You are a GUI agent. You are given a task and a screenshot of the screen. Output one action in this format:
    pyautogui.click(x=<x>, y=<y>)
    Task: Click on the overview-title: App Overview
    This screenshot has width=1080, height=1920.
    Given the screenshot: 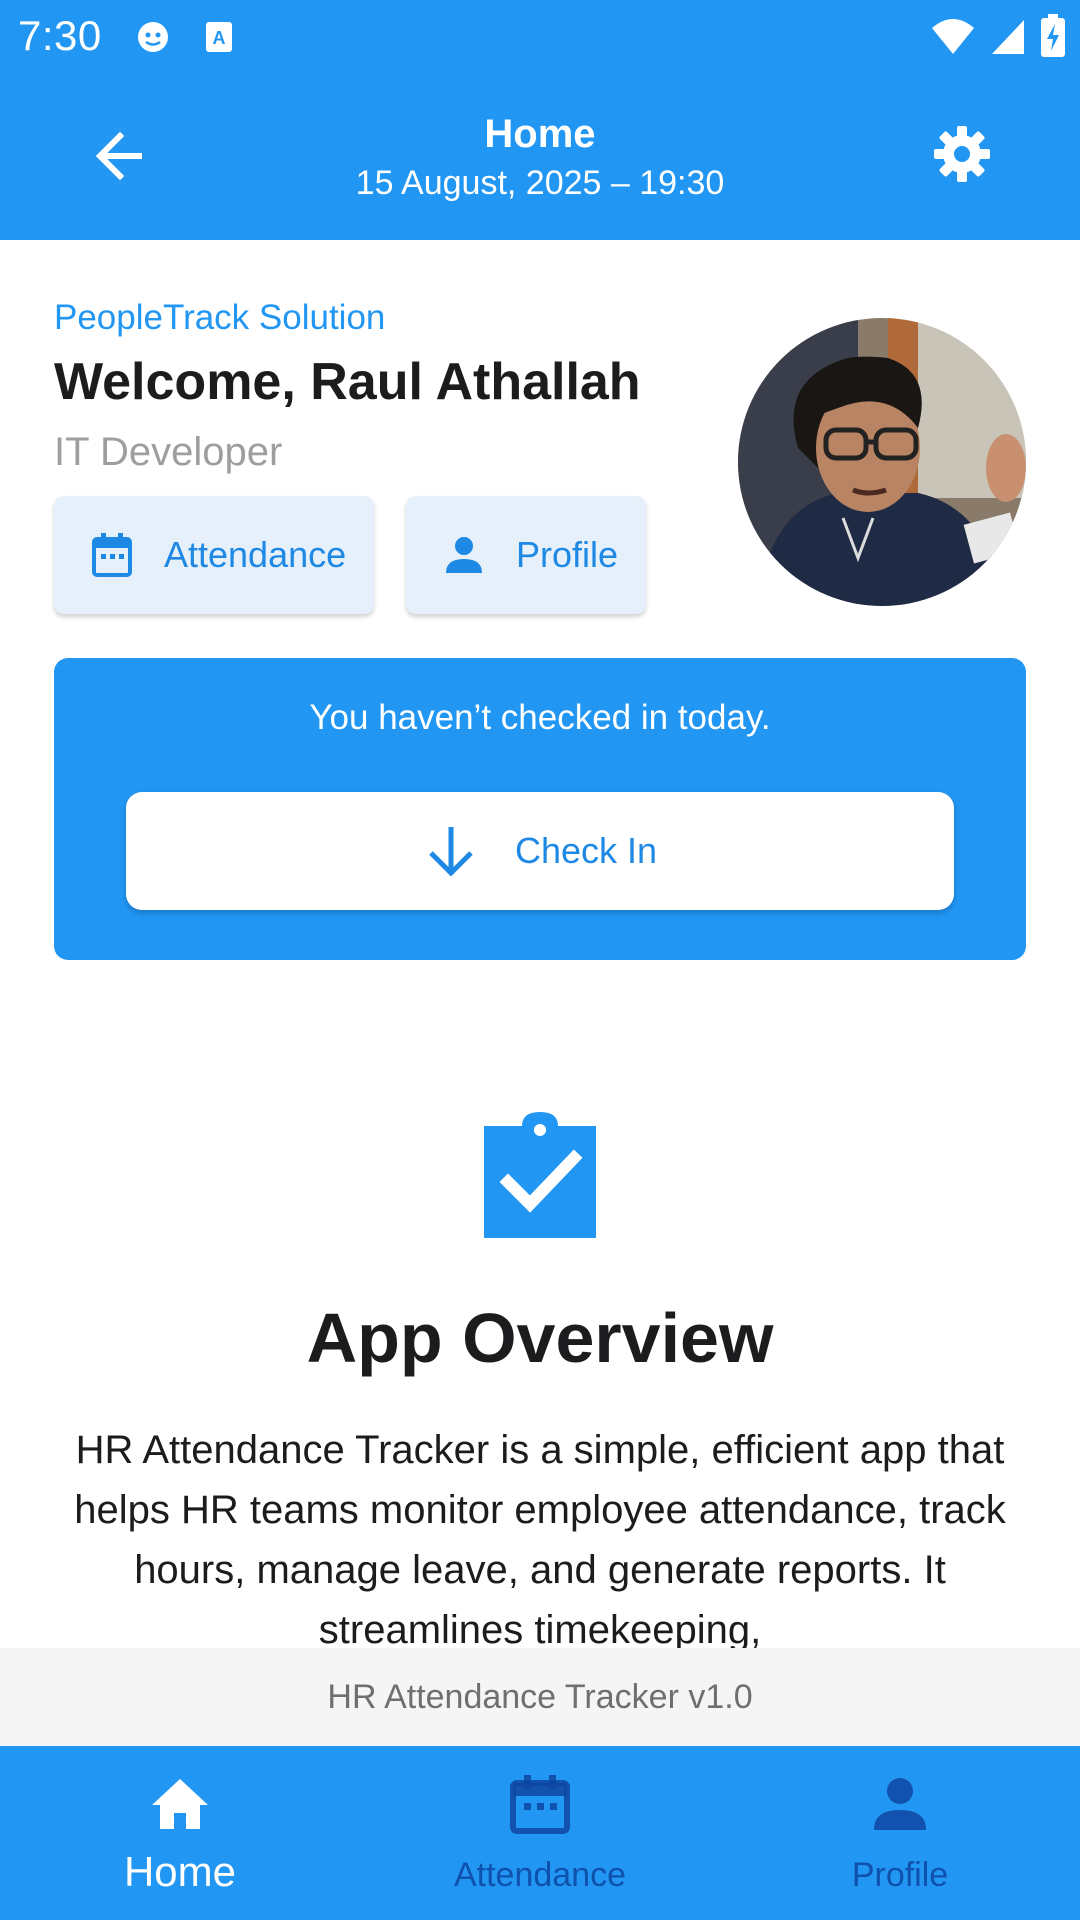 What is the action you would take?
    pyautogui.click(x=540, y=1338)
    